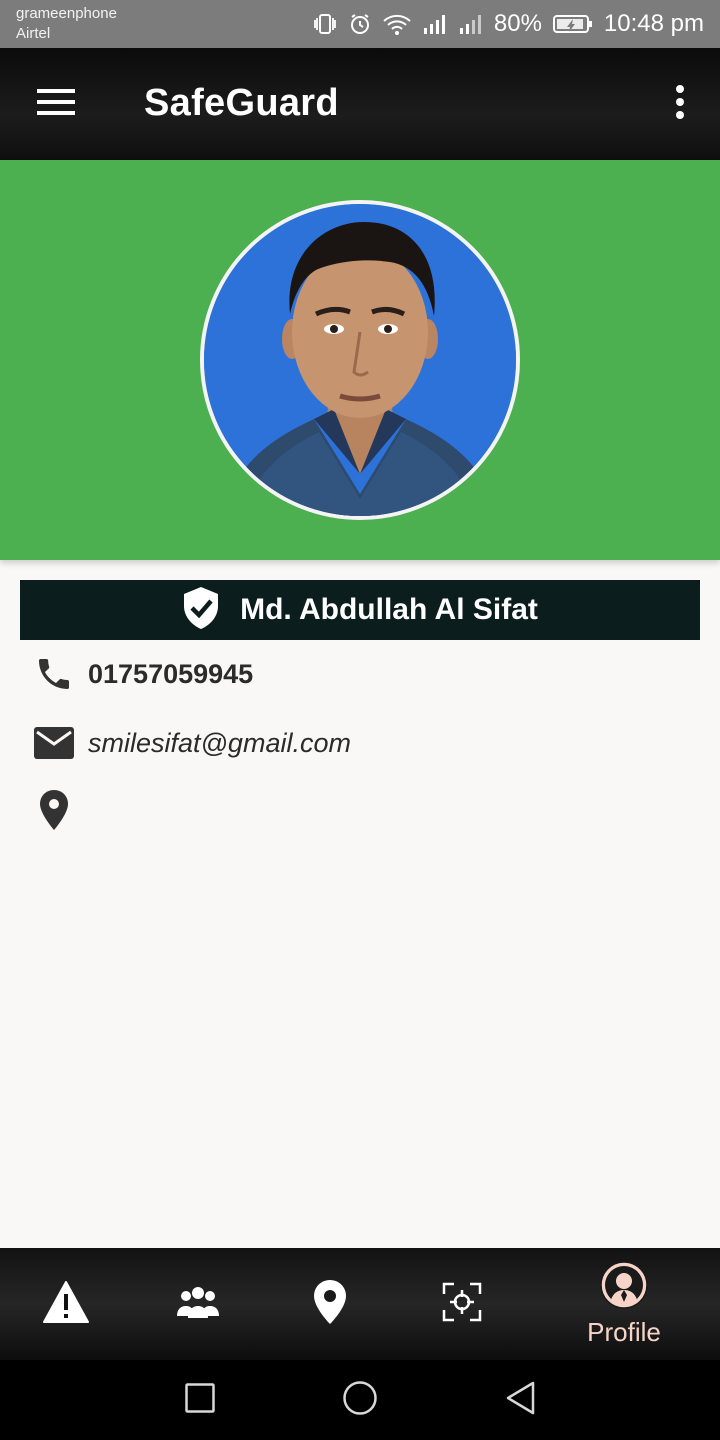  I want to click on back-button, so click(520, 1400).